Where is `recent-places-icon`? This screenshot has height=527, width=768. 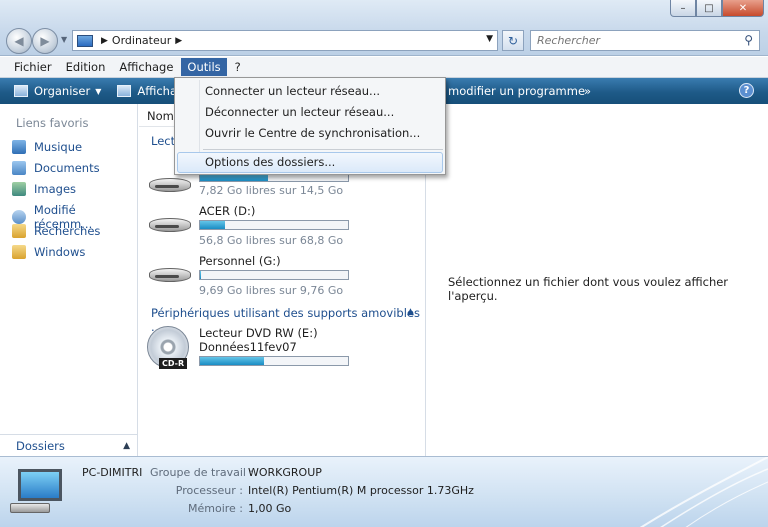
recent-places-icon is located at coordinates (19, 217).